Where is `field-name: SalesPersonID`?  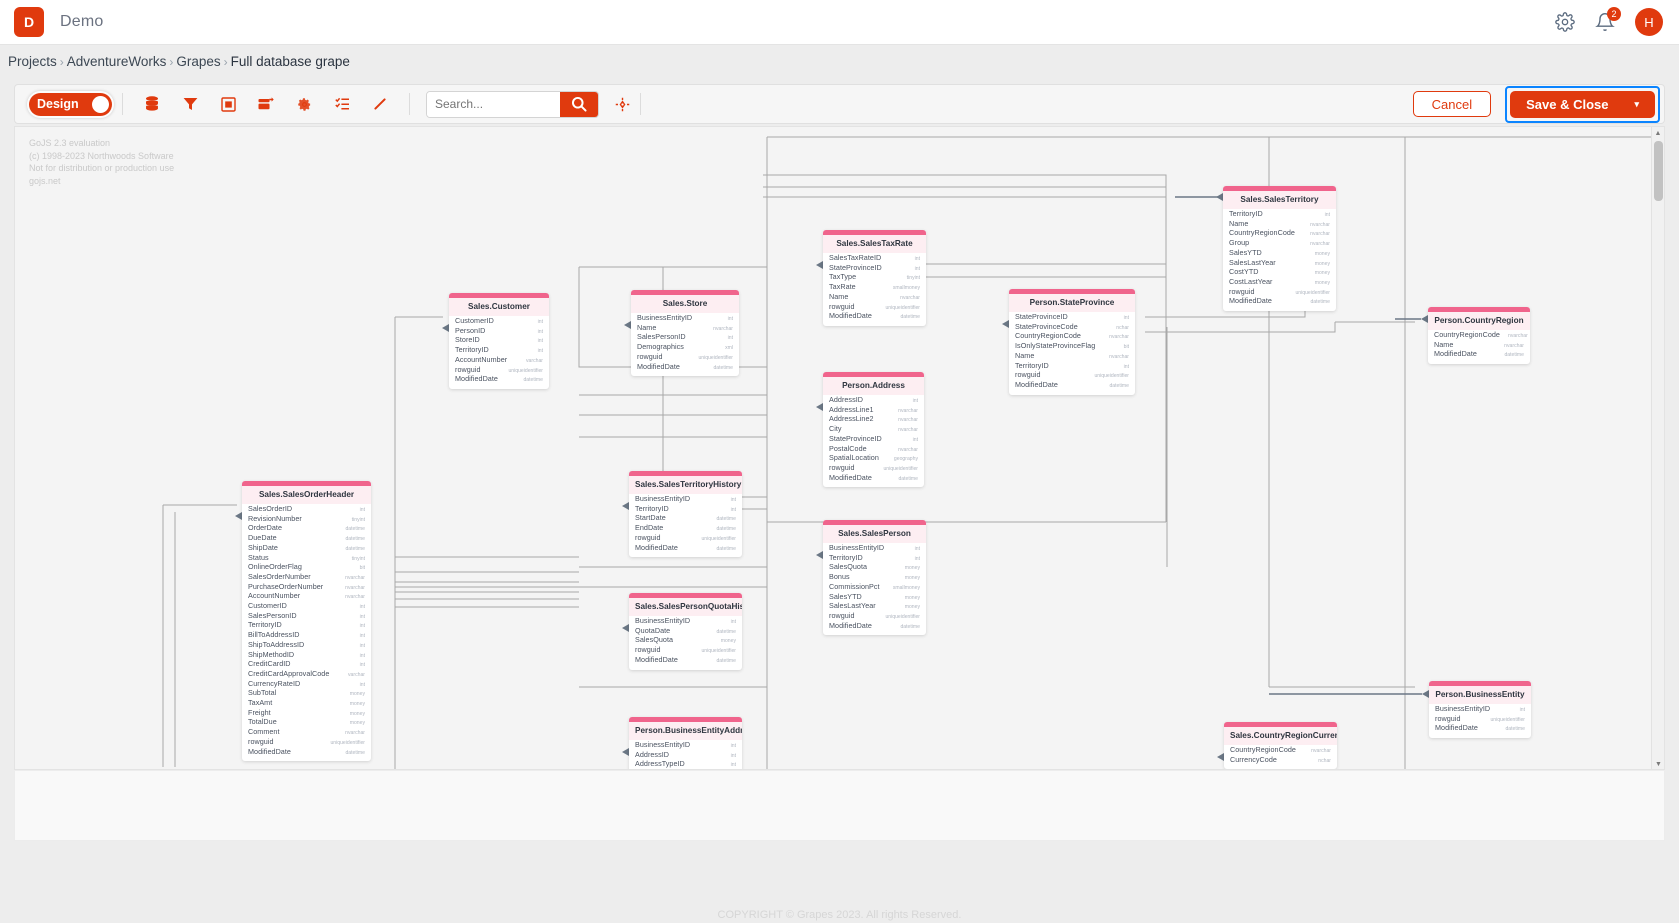 field-name: SalesPersonID is located at coordinates (272, 615).